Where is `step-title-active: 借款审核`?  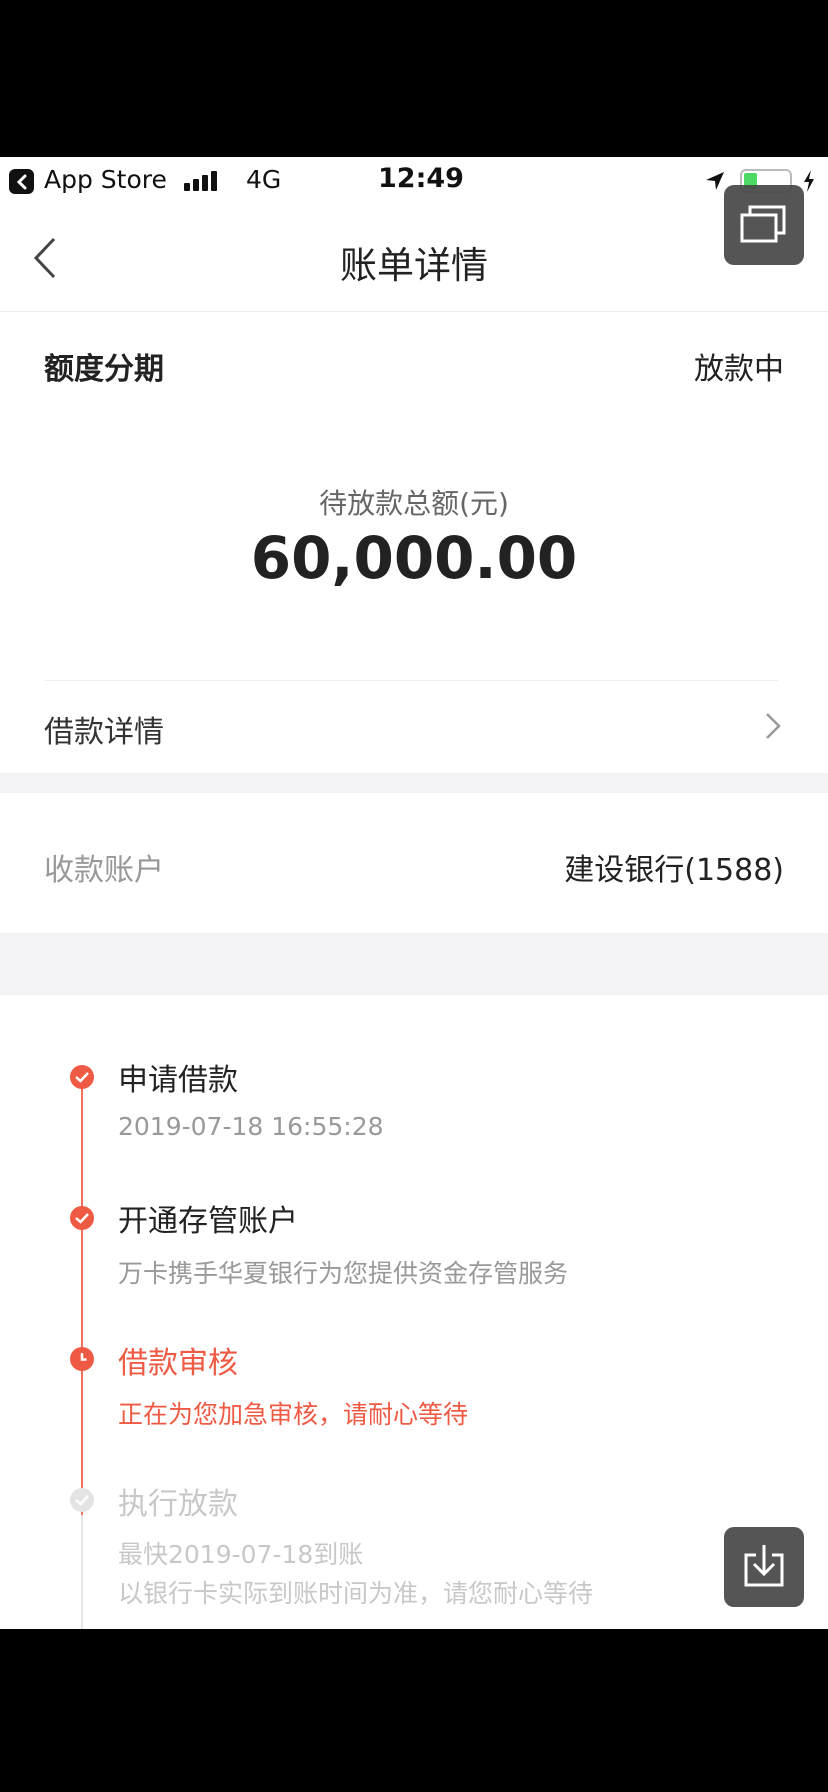
step-title-active: 借款审核 is located at coordinates (178, 1363).